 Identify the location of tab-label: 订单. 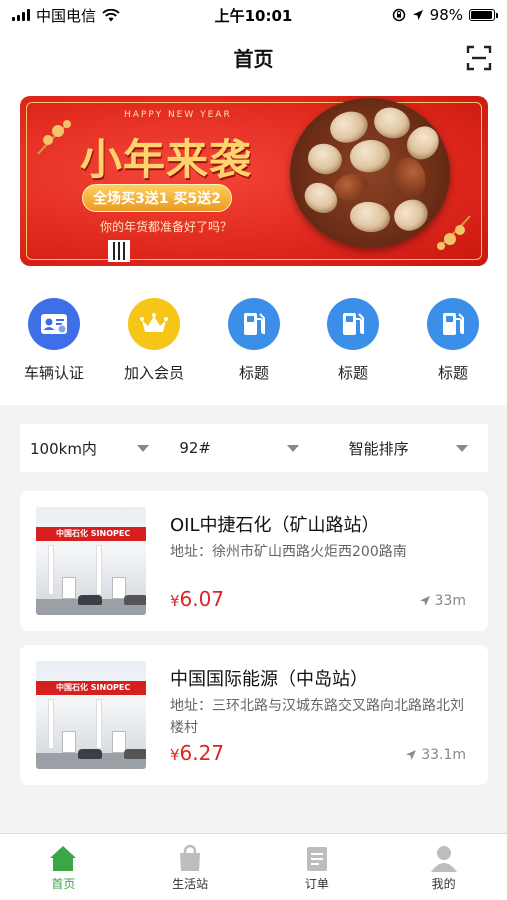
(316, 884).